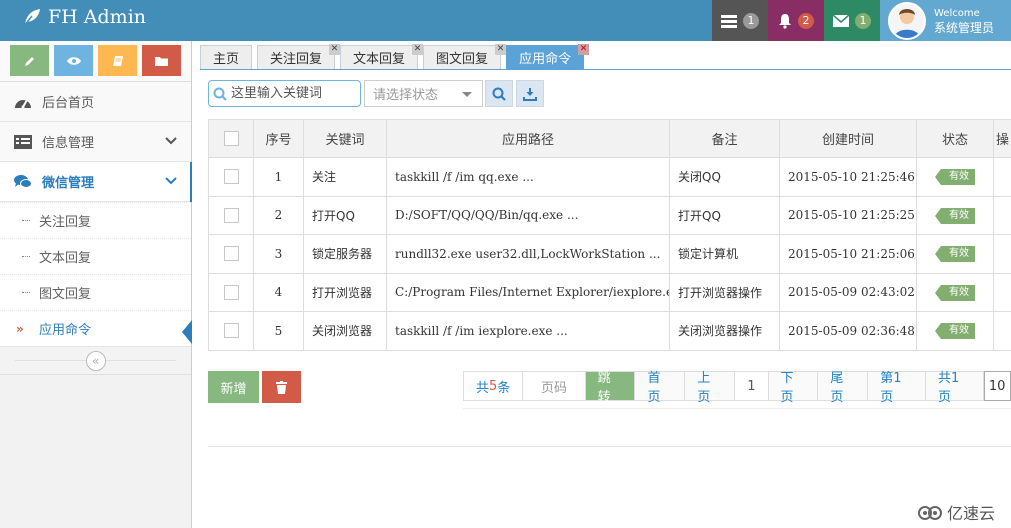 The width and height of the screenshot is (1011, 528). Describe the element at coordinates (724, 331) in the screenshot. I see `cell-note: 关闭浏览器操作` at that location.